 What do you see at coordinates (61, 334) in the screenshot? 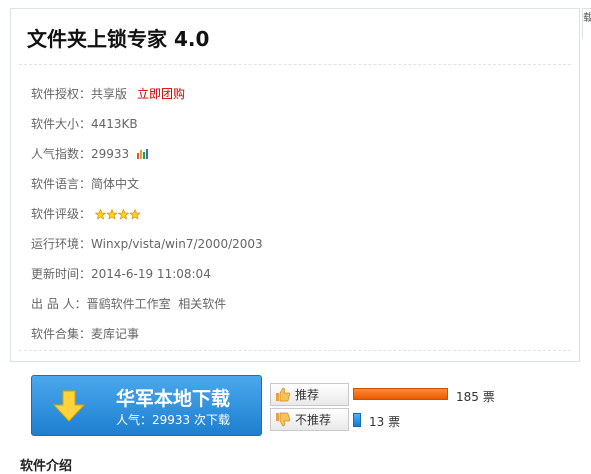
I see `collection-label: 软件合集：` at bounding box center [61, 334].